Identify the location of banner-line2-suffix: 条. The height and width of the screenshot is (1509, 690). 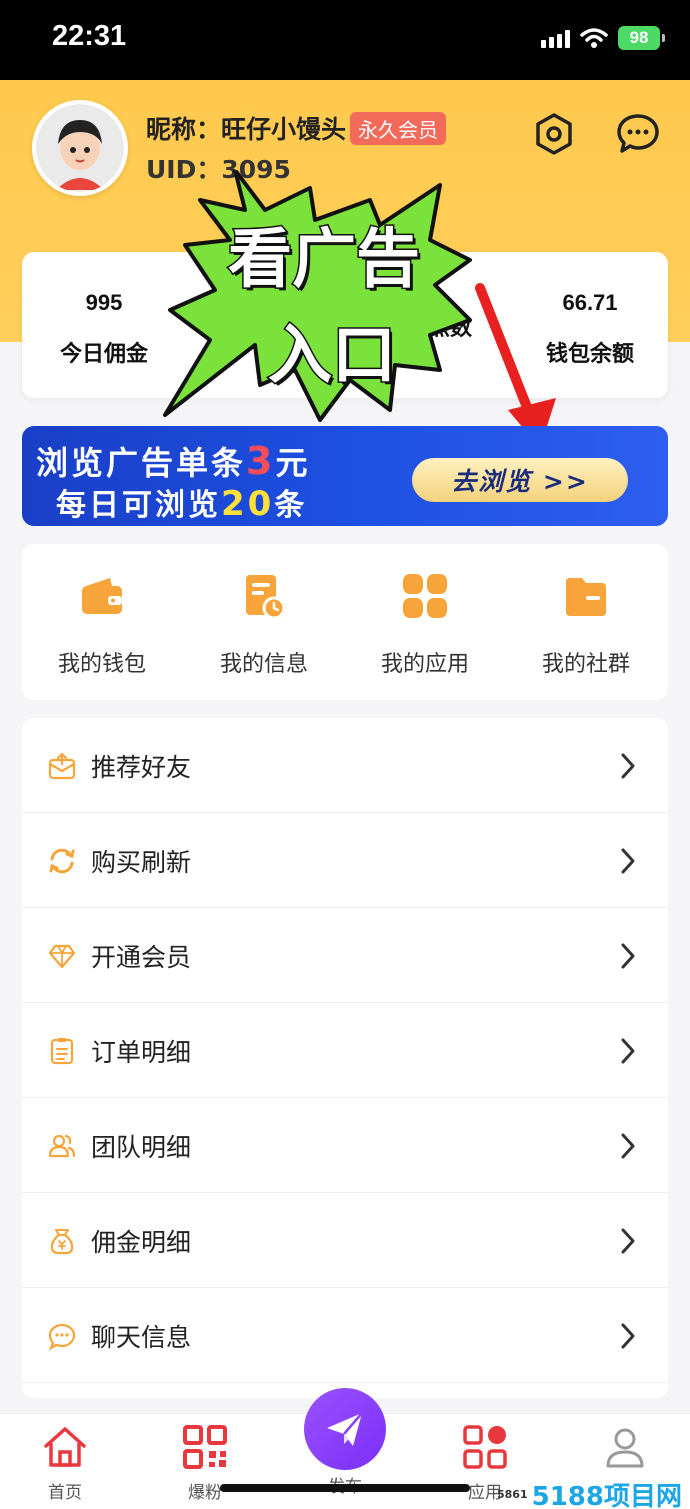
(291, 505).